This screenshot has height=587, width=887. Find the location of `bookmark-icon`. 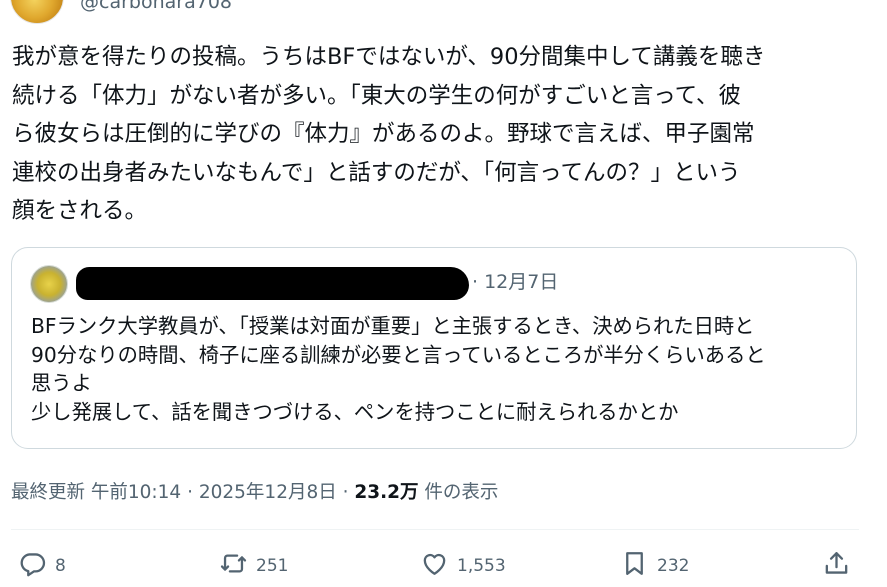

bookmark-icon is located at coordinates (634, 566).